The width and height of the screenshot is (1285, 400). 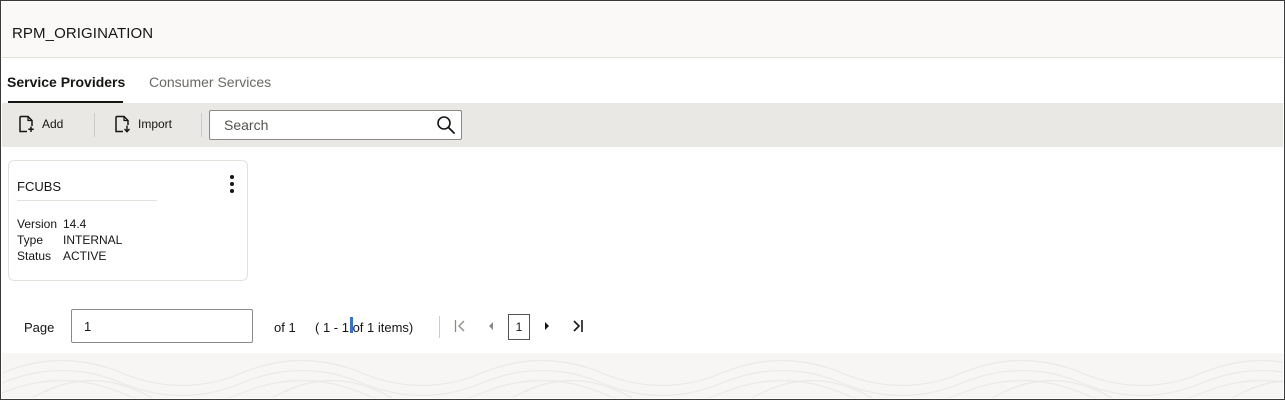 I want to click on card-field-type: Type INTERNAL, so click(x=69, y=240).